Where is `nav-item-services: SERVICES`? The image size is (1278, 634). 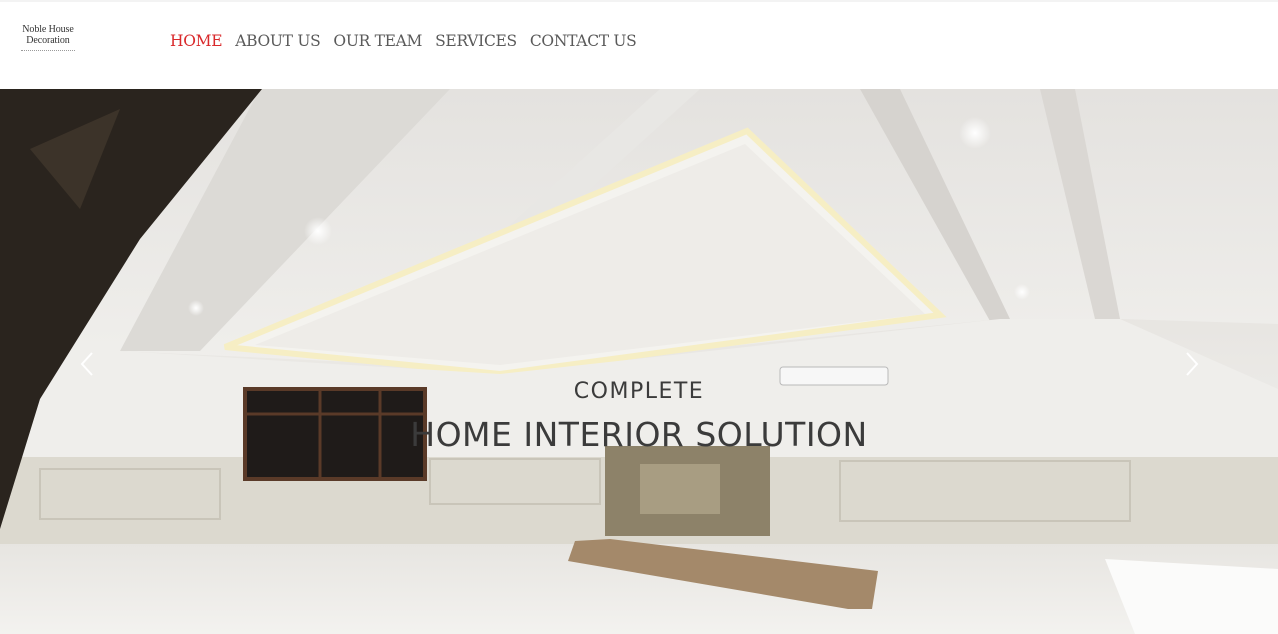
nav-item-services: SERVICES is located at coordinates (476, 41).